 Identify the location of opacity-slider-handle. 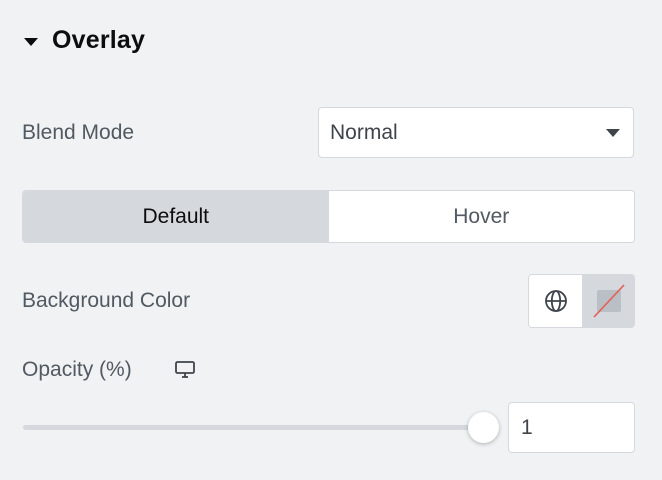
(483, 427).